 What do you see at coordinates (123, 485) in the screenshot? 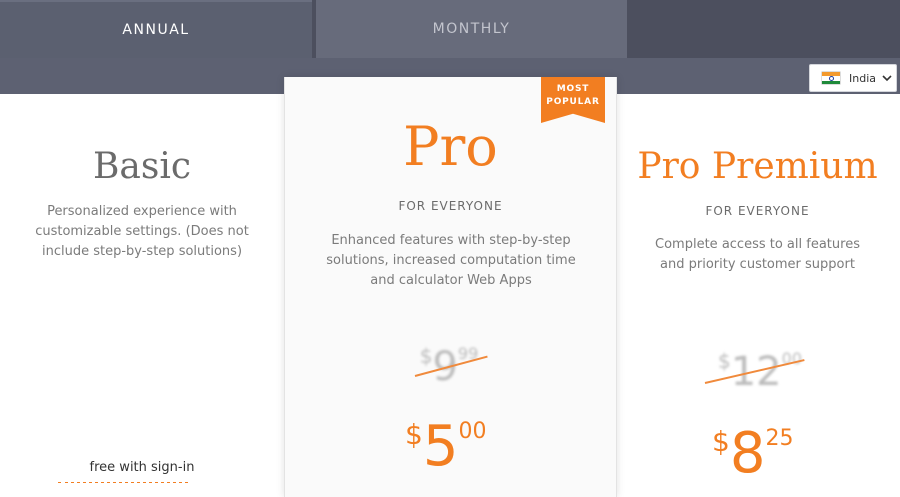
I see `sign-in-link` at bounding box center [123, 485].